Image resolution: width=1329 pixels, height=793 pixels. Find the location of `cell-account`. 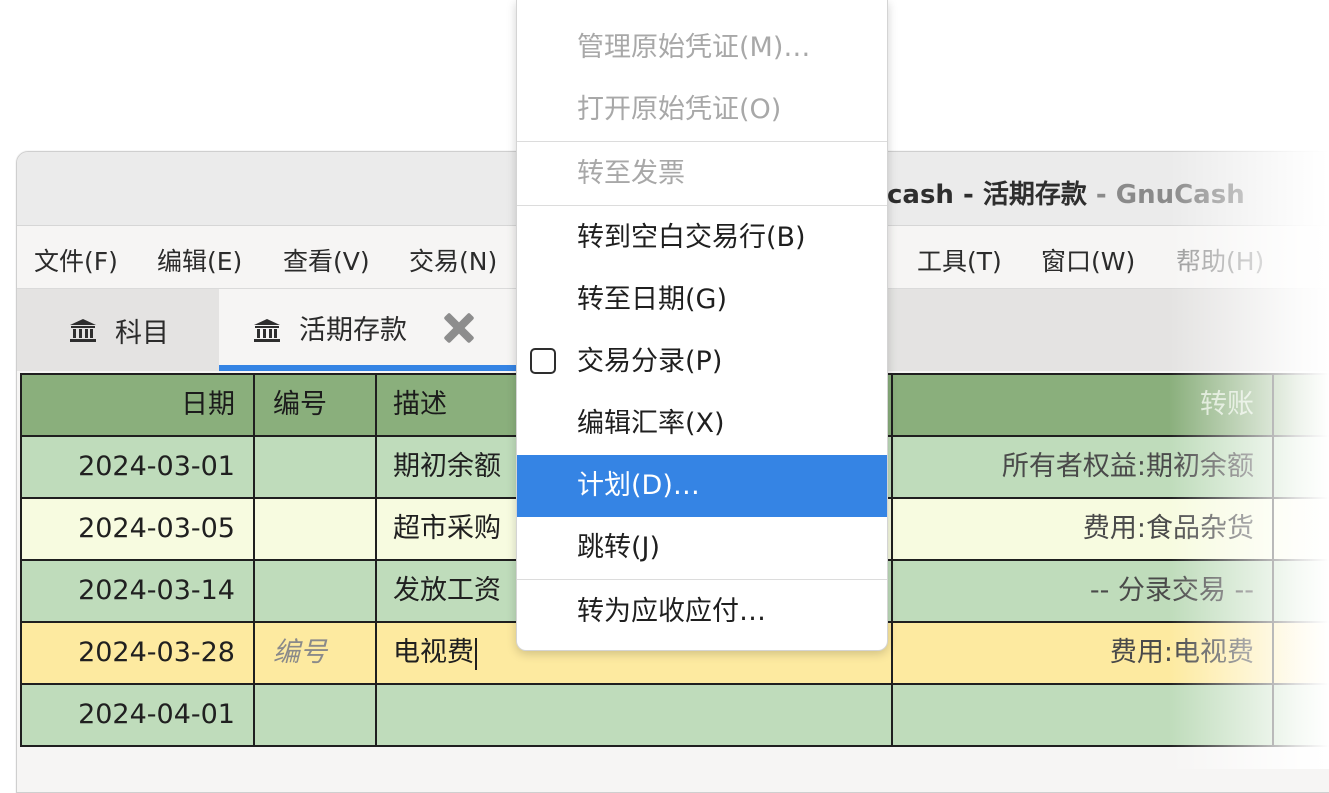

cell-account is located at coordinates (1083, 715).